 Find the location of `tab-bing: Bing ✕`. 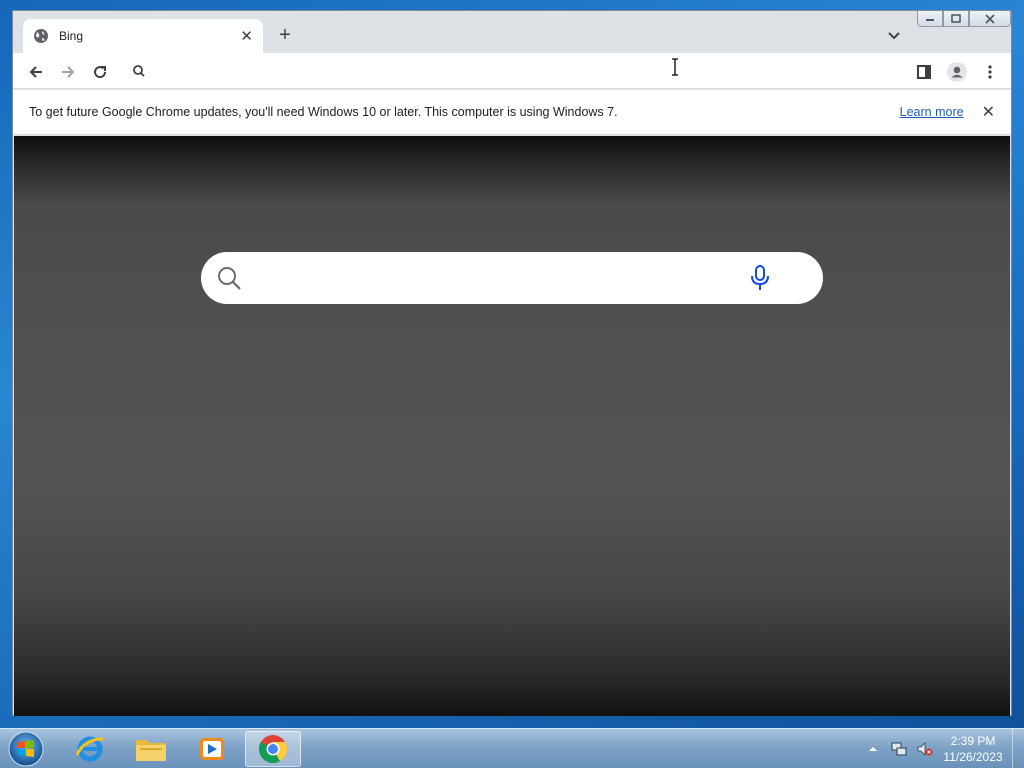

tab-bing: Bing ✕ is located at coordinates (143, 36).